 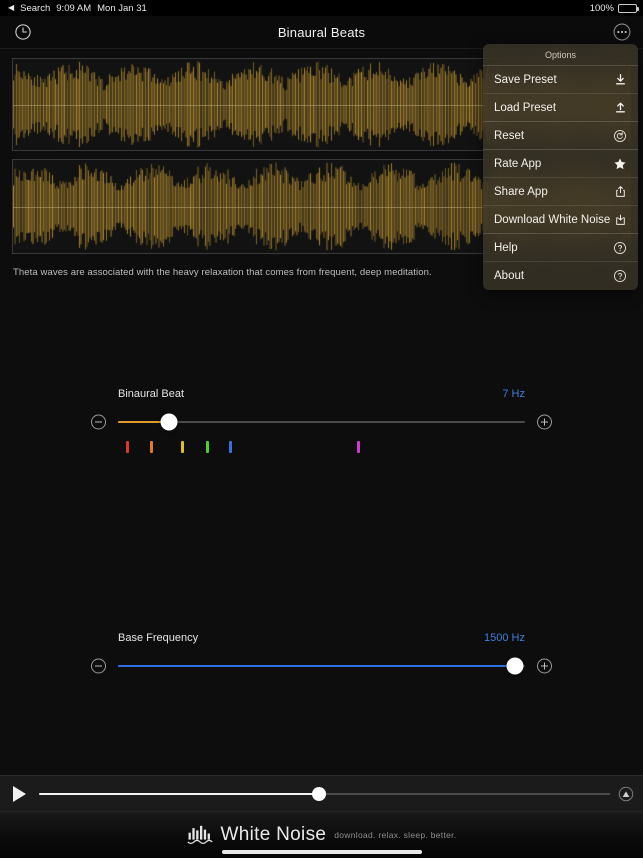 I want to click on playback-progress-track, so click(x=324, y=793).